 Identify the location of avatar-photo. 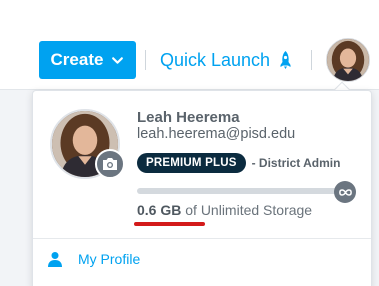
(348, 60).